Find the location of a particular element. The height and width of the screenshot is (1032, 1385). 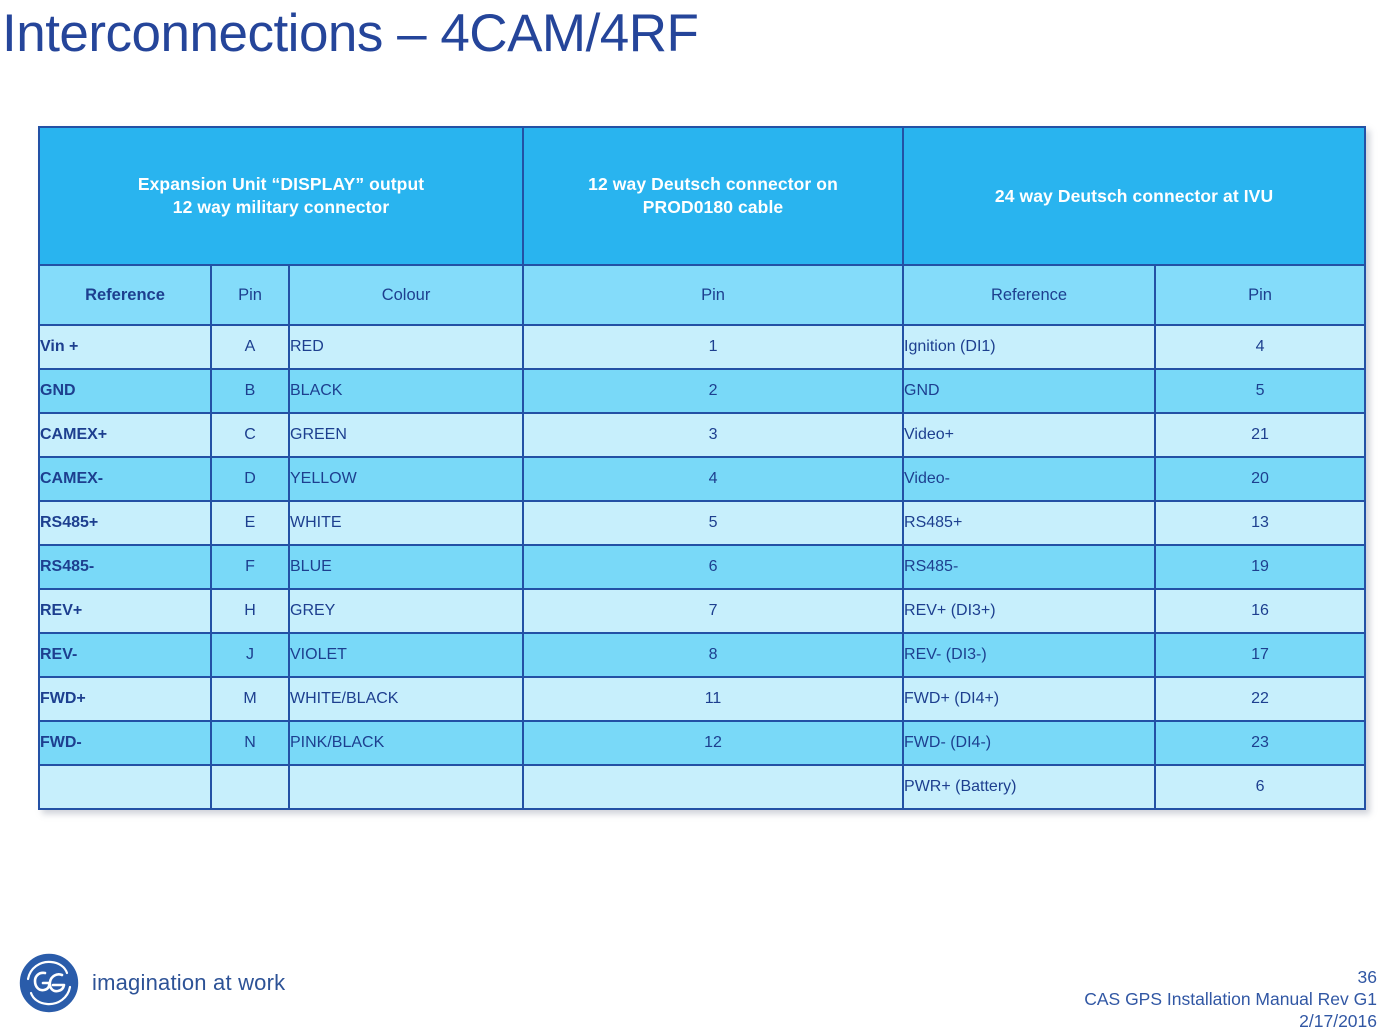

cell-ivu-pin: 17 is located at coordinates (1260, 655).